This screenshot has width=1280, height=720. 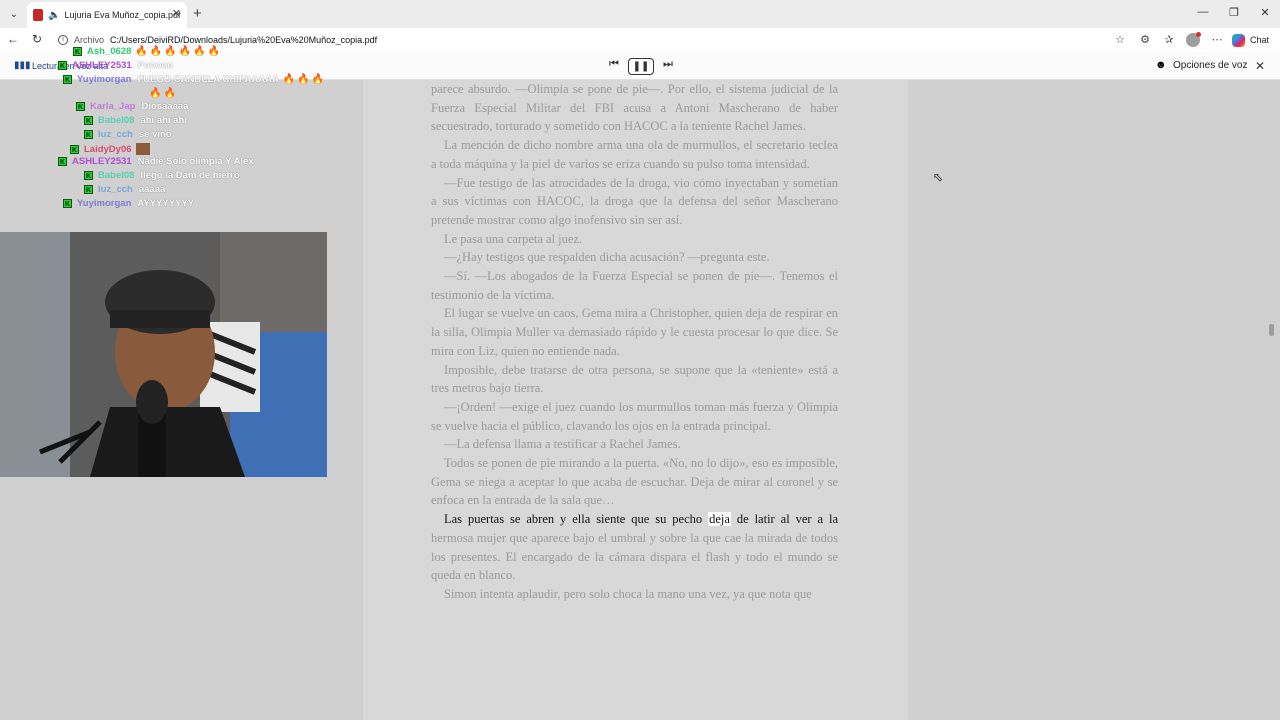 I want to click on voice-icon: ☻, so click(x=1161, y=65).